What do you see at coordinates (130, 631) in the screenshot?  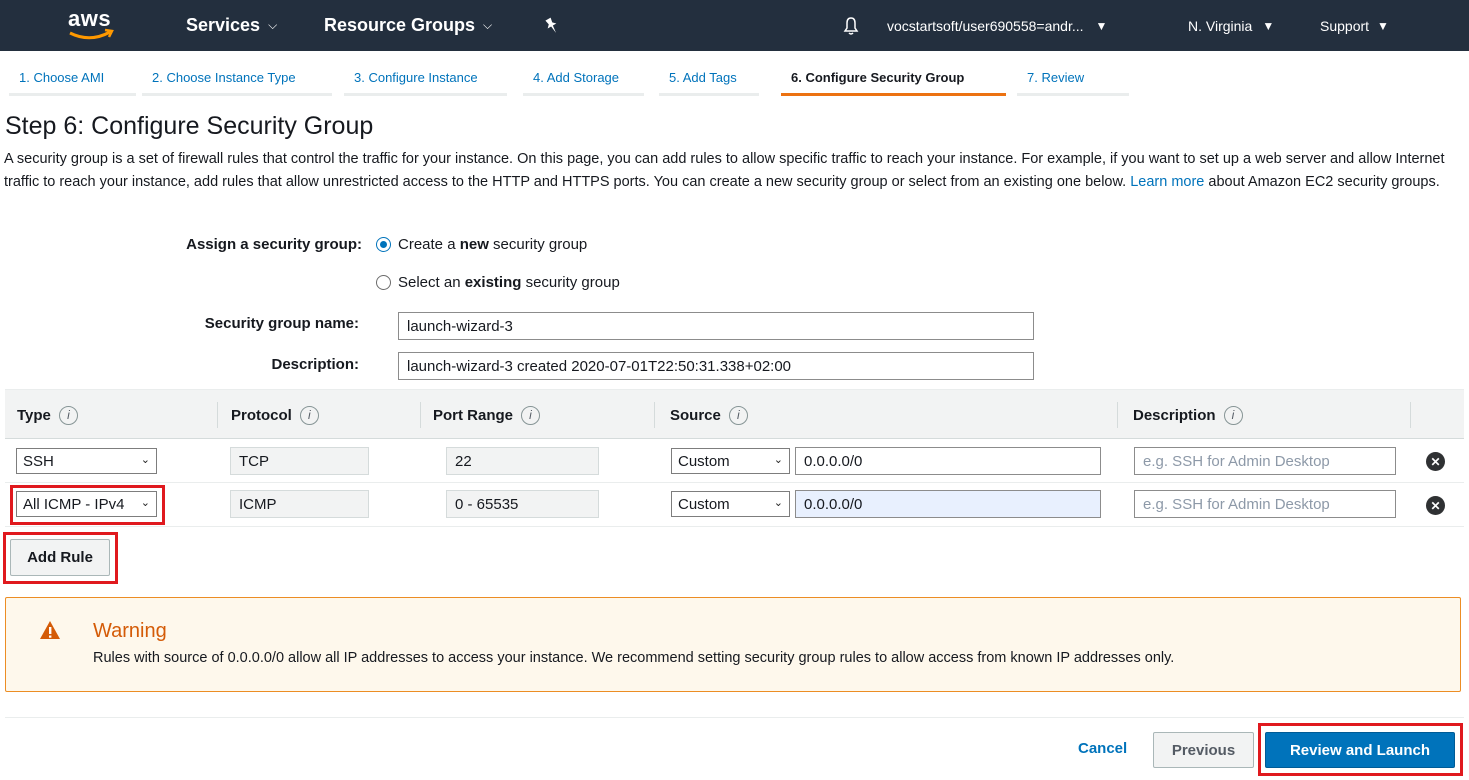 I see `warning-title: Warning` at bounding box center [130, 631].